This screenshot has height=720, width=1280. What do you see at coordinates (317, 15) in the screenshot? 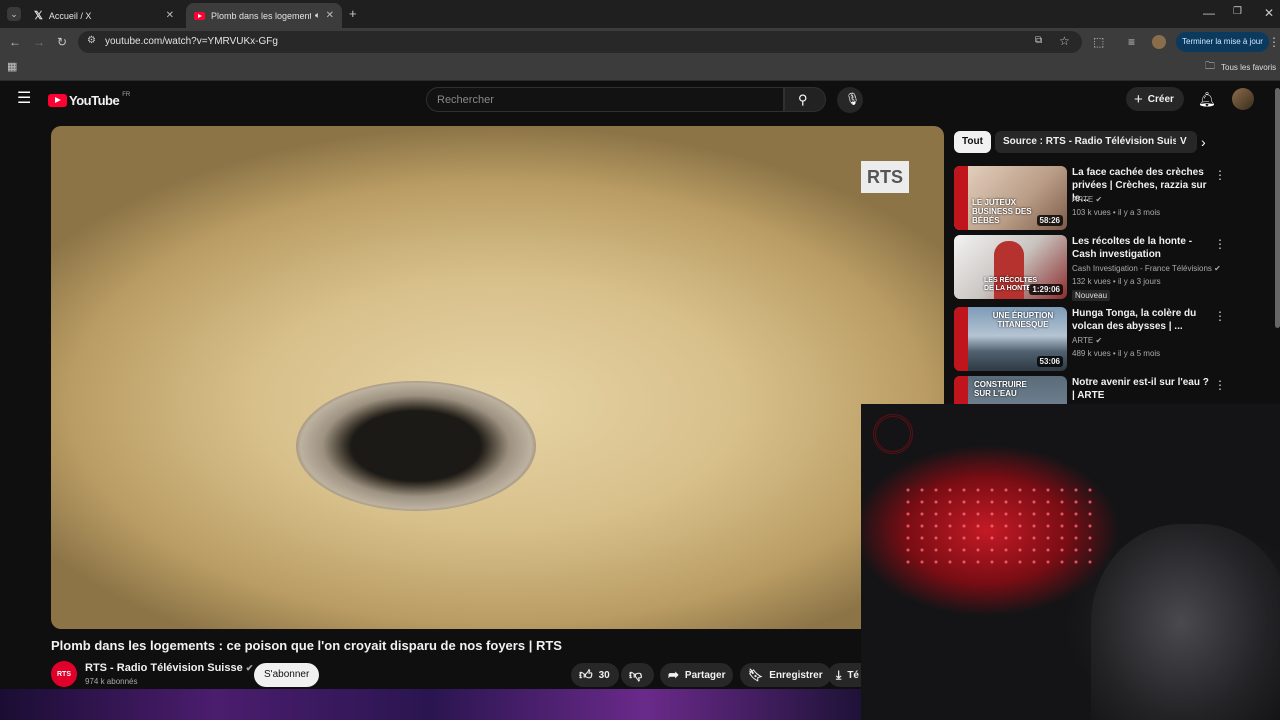
I see `speaker-icon: 🔈︎` at bounding box center [317, 15].